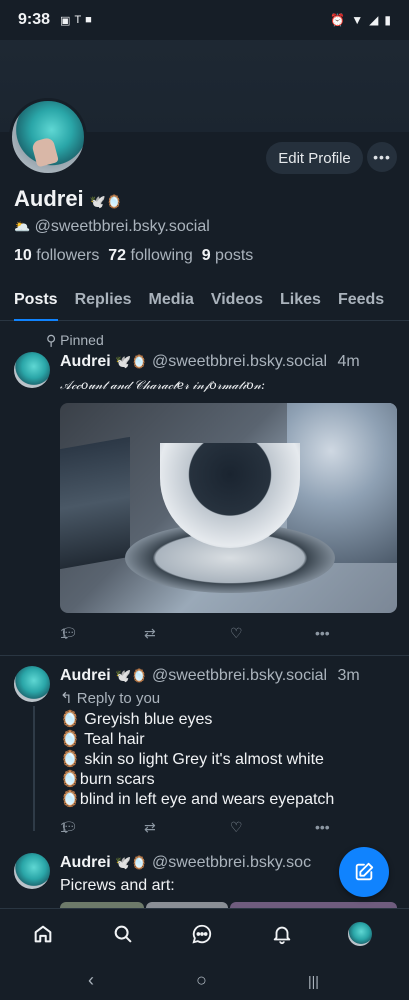 The image size is (409, 1000). I want to click on posts-stat: 9 posts, so click(227, 255).